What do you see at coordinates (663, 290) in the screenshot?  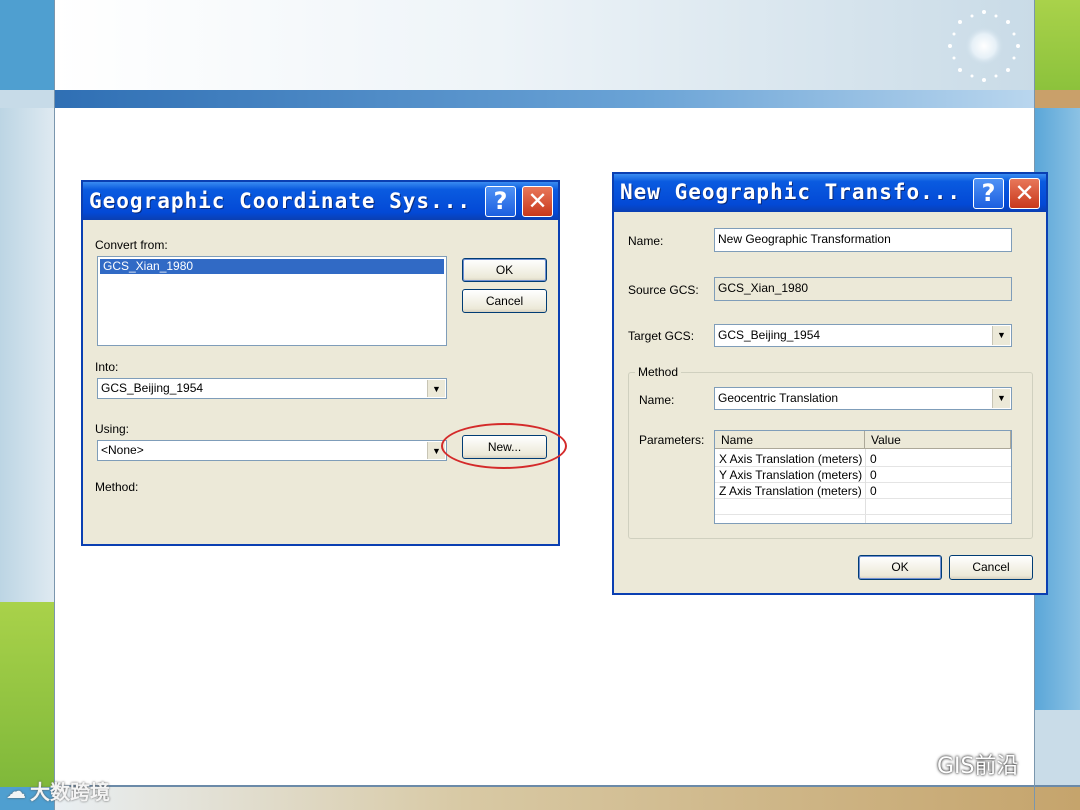 I see `source-gcs-label: Source GCS:` at bounding box center [663, 290].